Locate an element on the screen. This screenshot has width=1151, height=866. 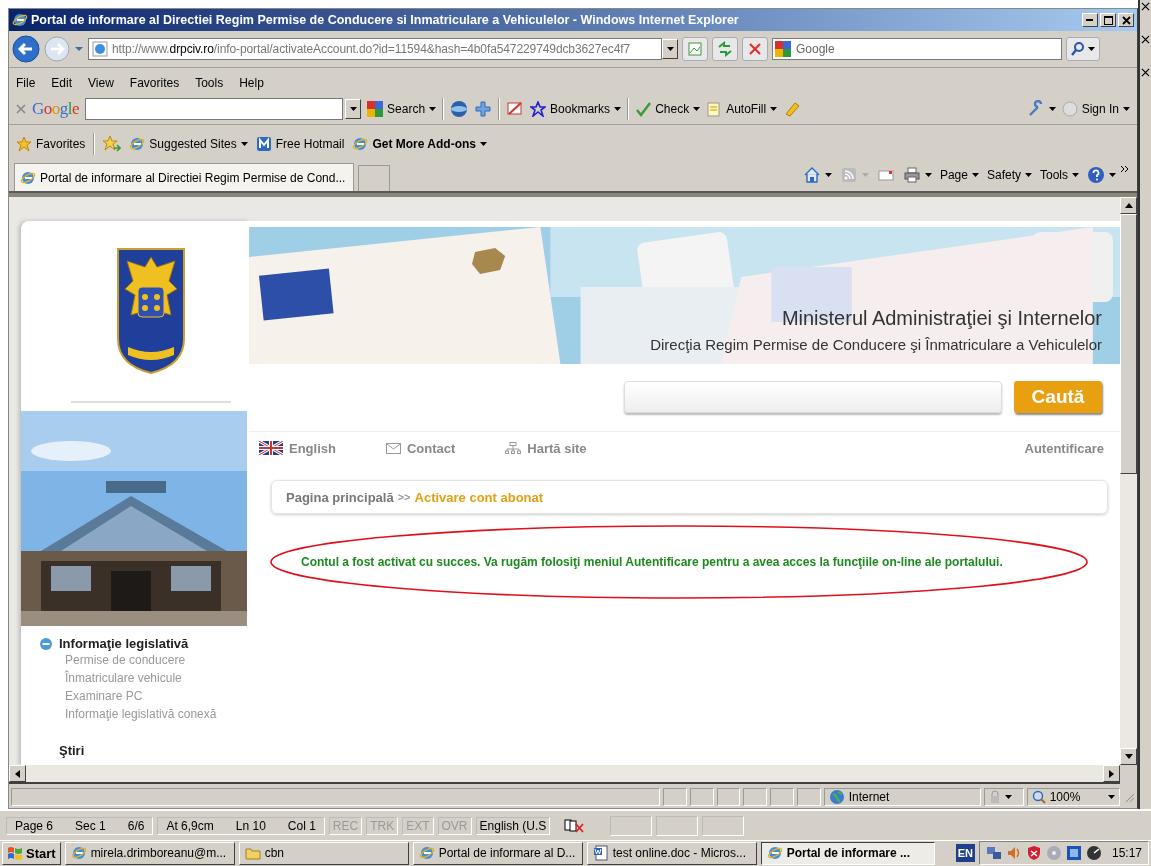
vertical-scrollbar is located at coordinates (1128, 479).